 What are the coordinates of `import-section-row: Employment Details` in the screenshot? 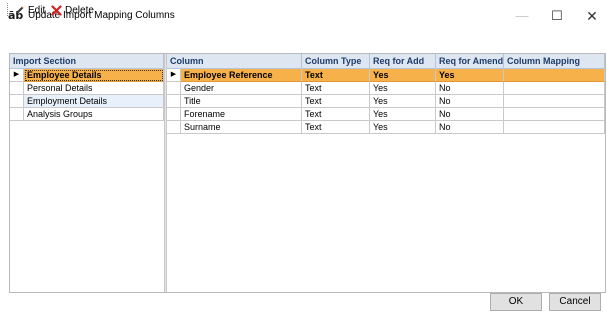 It's located at (87, 101).